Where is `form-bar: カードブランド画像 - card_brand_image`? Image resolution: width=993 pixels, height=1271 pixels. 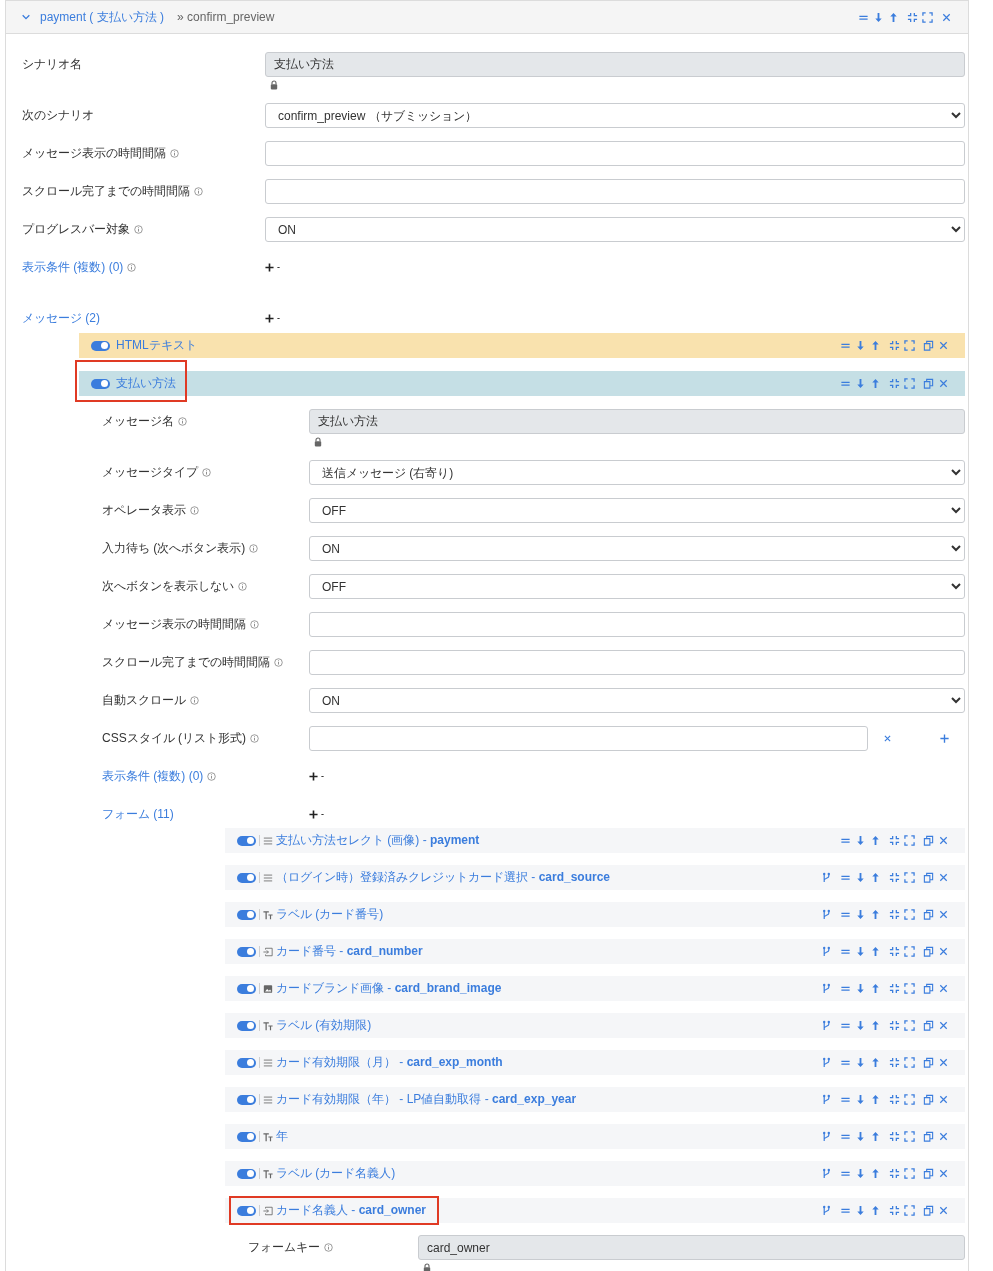
form-bar: カードブランド画像 - card_brand_image is located at coordinates (595, 988).